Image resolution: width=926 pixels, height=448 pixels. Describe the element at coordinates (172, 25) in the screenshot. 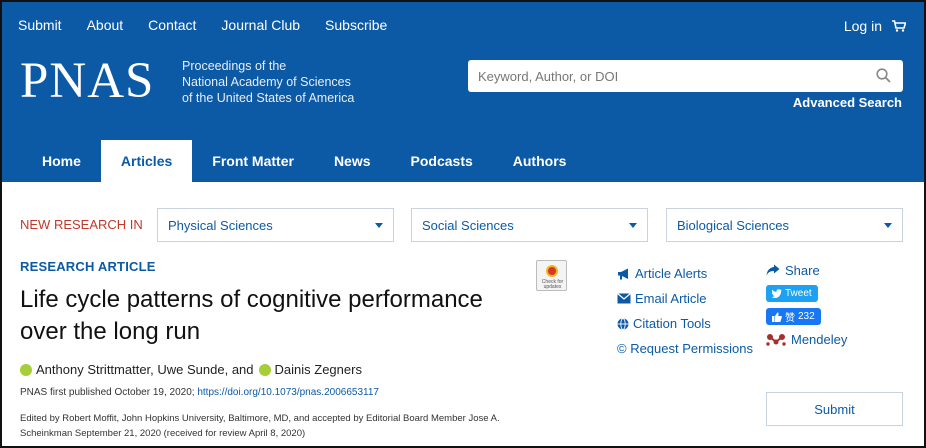

I see `utility-link-contact: Contact` at that location.